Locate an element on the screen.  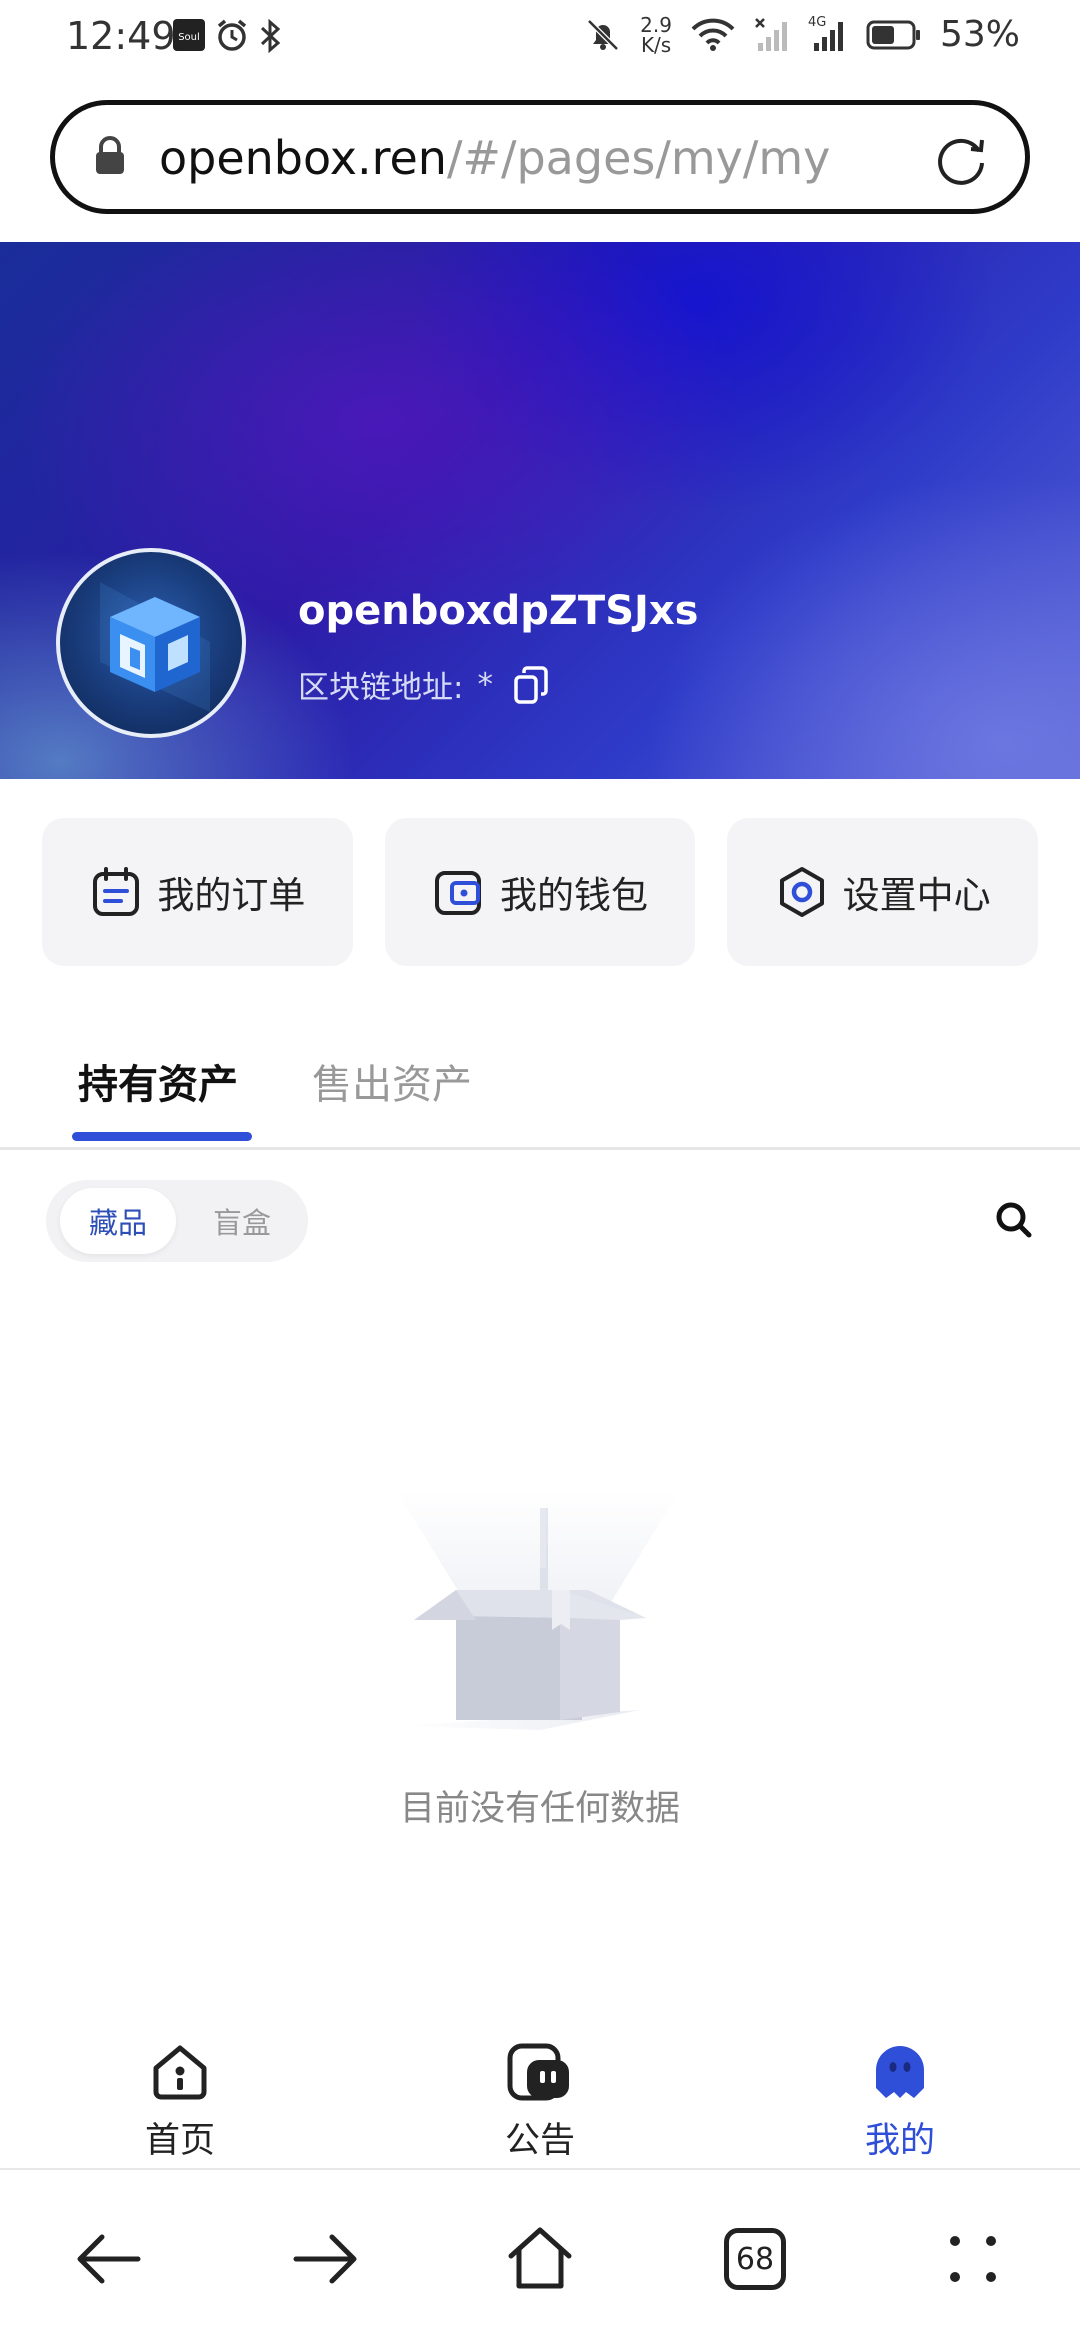
net-speed: 2.9 K/s is located at coordinates (656, 35).